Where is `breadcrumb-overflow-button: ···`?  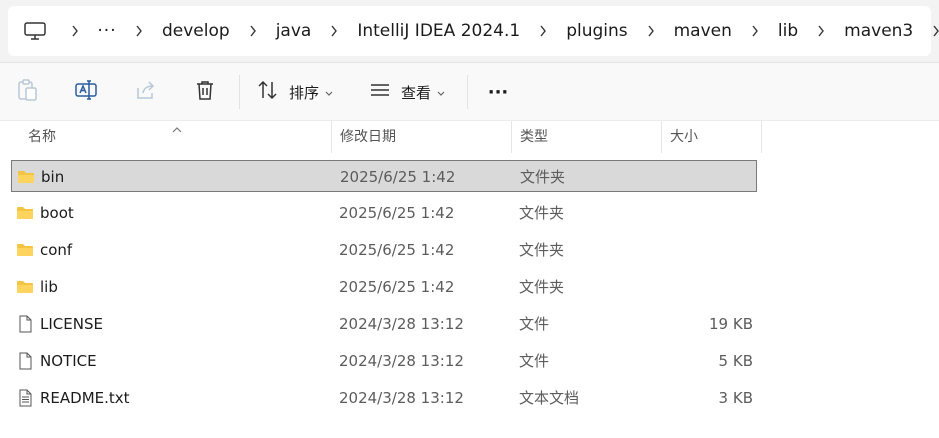
breadcrumb-overflow-button: ··· is located at coordinates (107, 31).